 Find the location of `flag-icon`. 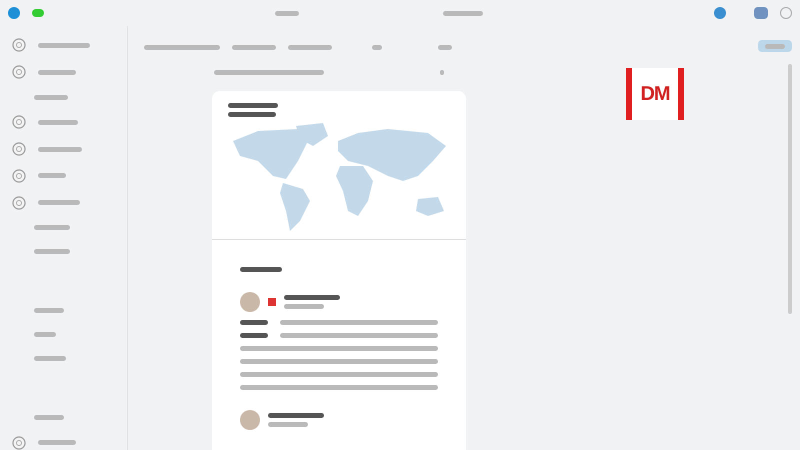

flag-icon is located at coordinates (272, 302).